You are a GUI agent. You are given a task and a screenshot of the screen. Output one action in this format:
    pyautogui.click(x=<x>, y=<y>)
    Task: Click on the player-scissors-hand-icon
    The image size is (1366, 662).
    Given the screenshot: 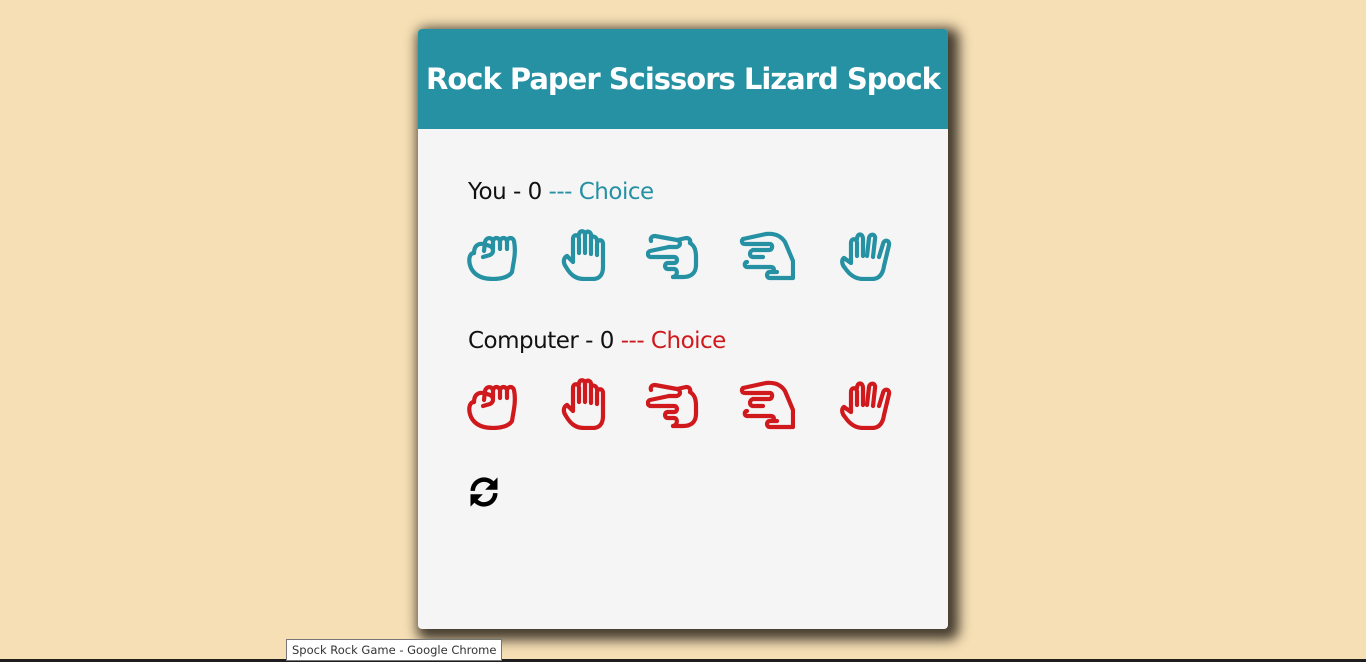 What is the action you would take?
    pyautogui.click(x=674, y=255)
    